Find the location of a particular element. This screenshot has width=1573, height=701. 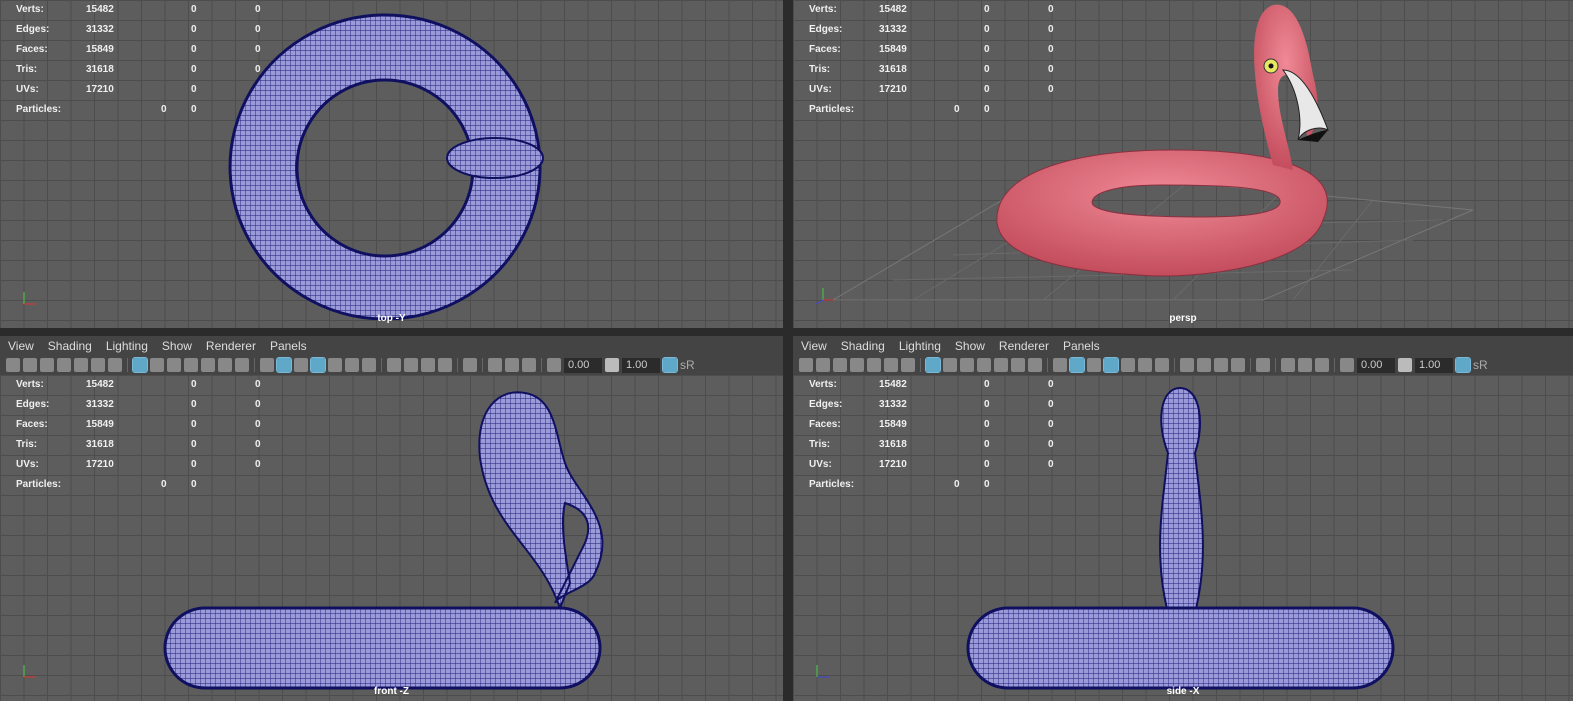

stat-label: Faces: is located at coordinates (825, 424).